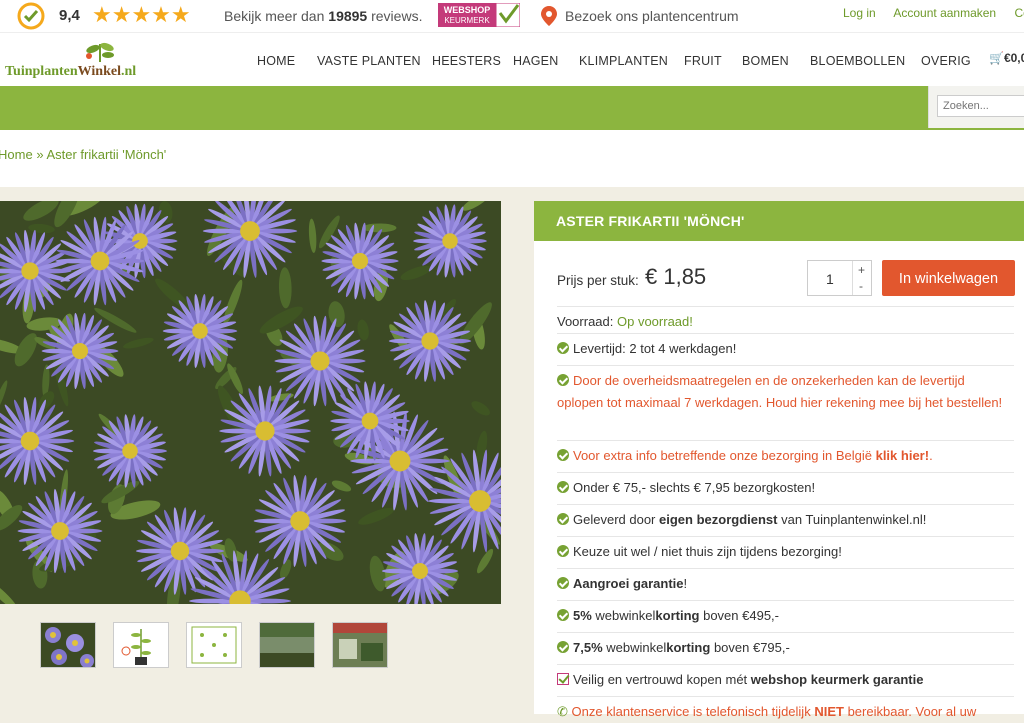 Image resolution: width=1024 pixels, height=723 pixels. I want to click on thumbnail-pot-plant, so click(141, 645).